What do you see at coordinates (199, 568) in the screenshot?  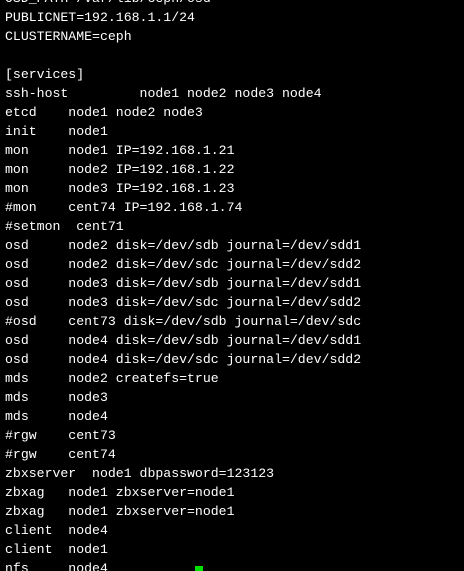 I see `text-cursor` at bounding box center [199, 568].